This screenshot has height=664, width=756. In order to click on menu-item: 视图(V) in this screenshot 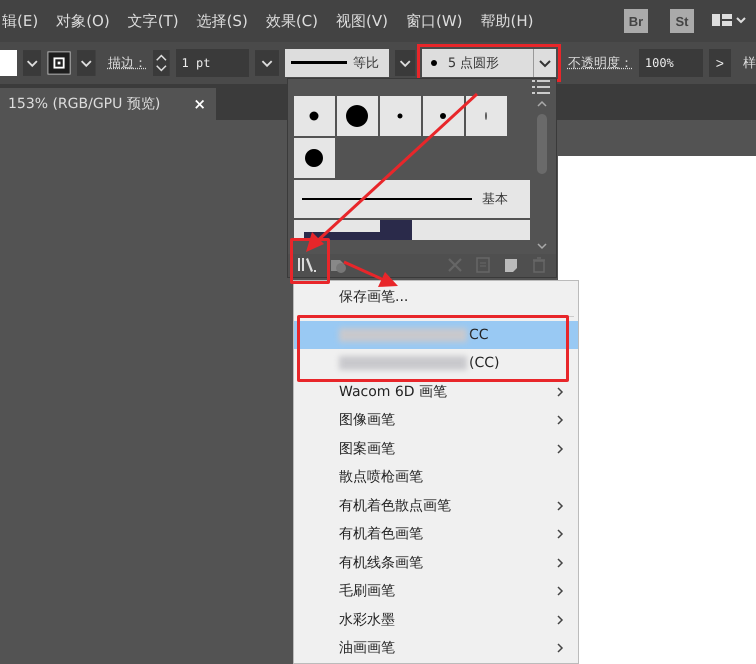, I will do `click(362, 21)`.